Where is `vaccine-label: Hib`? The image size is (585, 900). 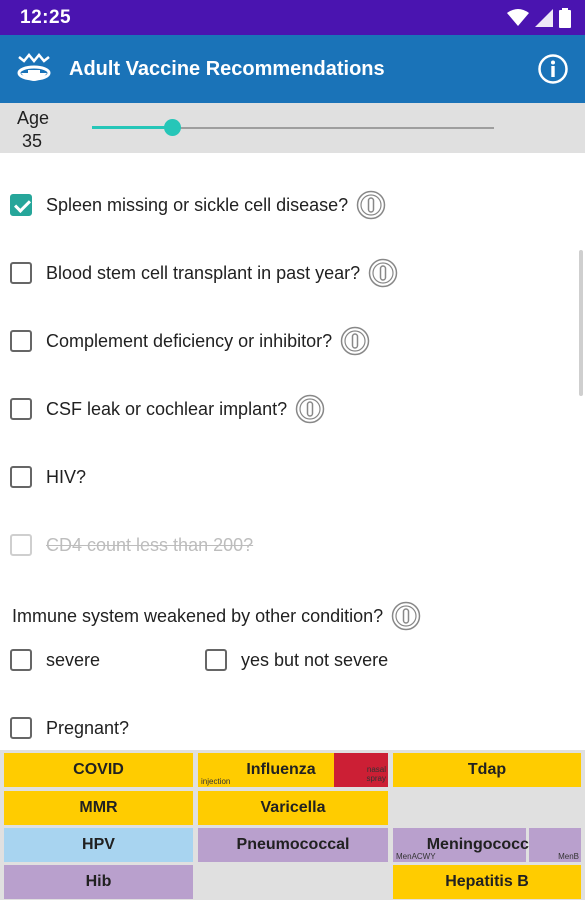
vaccine-label: Hib is located at coordinates (98, 881).